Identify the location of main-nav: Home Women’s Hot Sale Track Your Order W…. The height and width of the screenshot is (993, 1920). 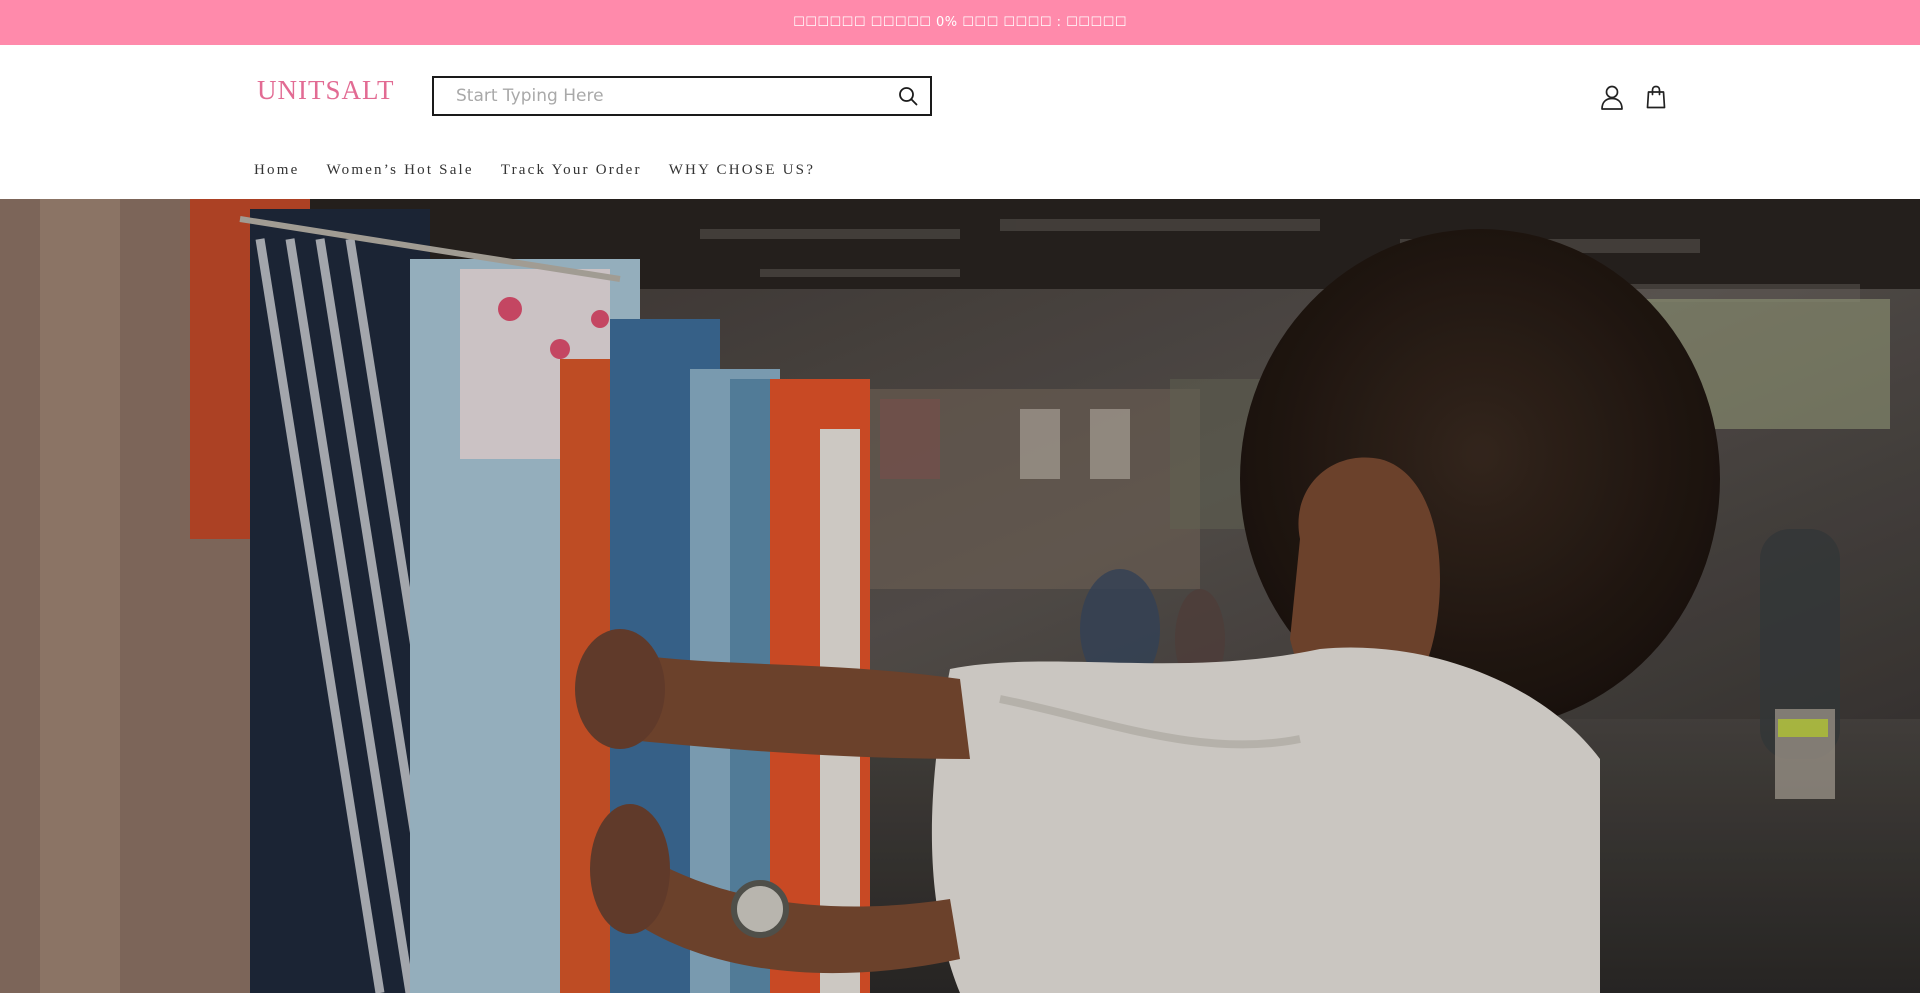
(548, 170).